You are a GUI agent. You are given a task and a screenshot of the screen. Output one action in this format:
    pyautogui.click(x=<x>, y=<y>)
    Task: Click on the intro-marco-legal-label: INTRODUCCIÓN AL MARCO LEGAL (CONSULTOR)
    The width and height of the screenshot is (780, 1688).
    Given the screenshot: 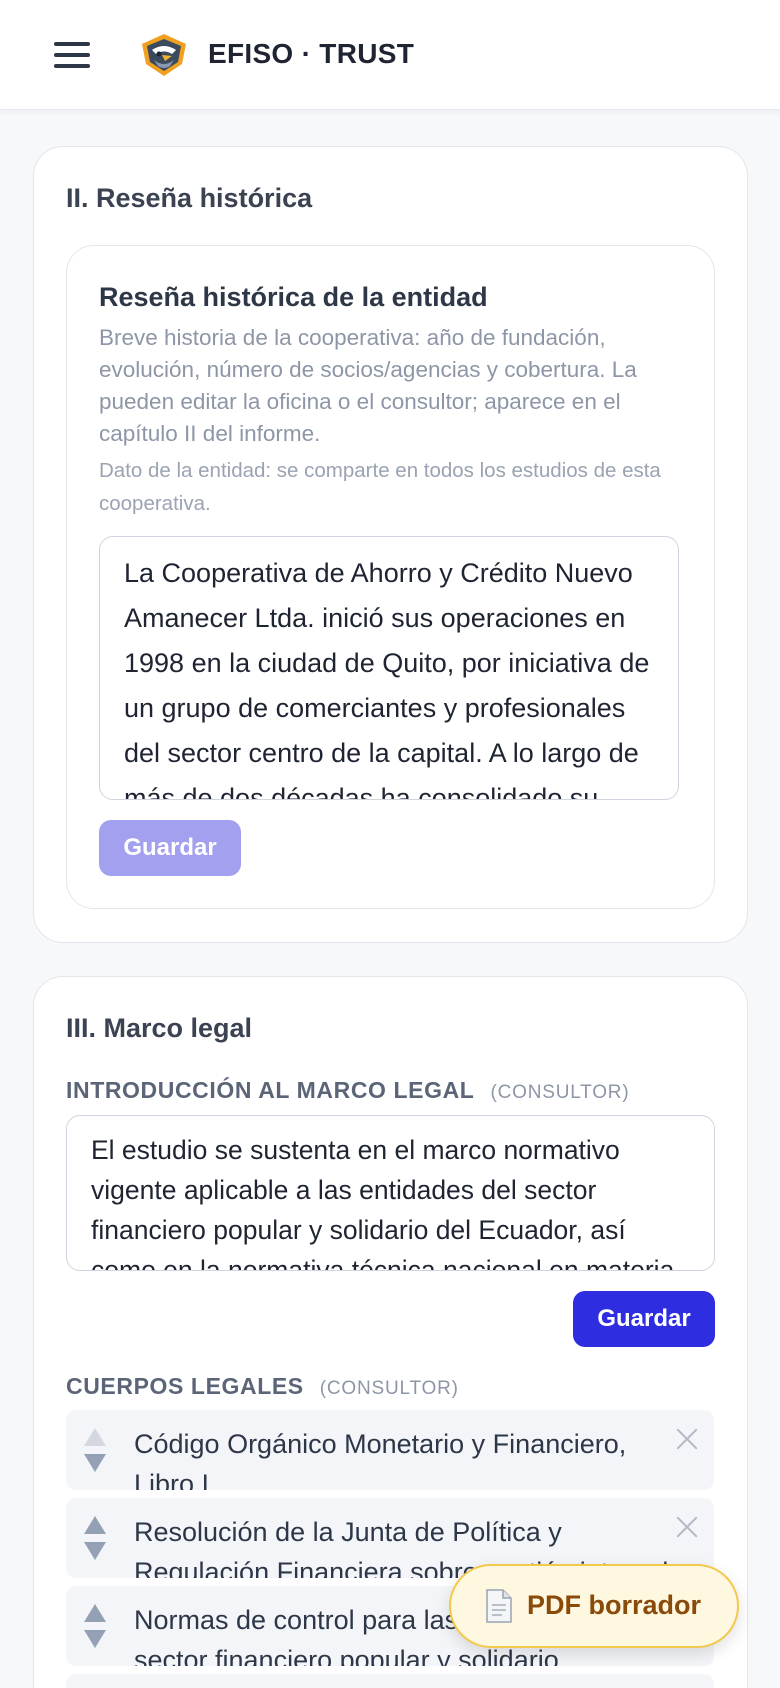 What is the action you would take?
    pyautogui.click(x=347, y=1090)
    